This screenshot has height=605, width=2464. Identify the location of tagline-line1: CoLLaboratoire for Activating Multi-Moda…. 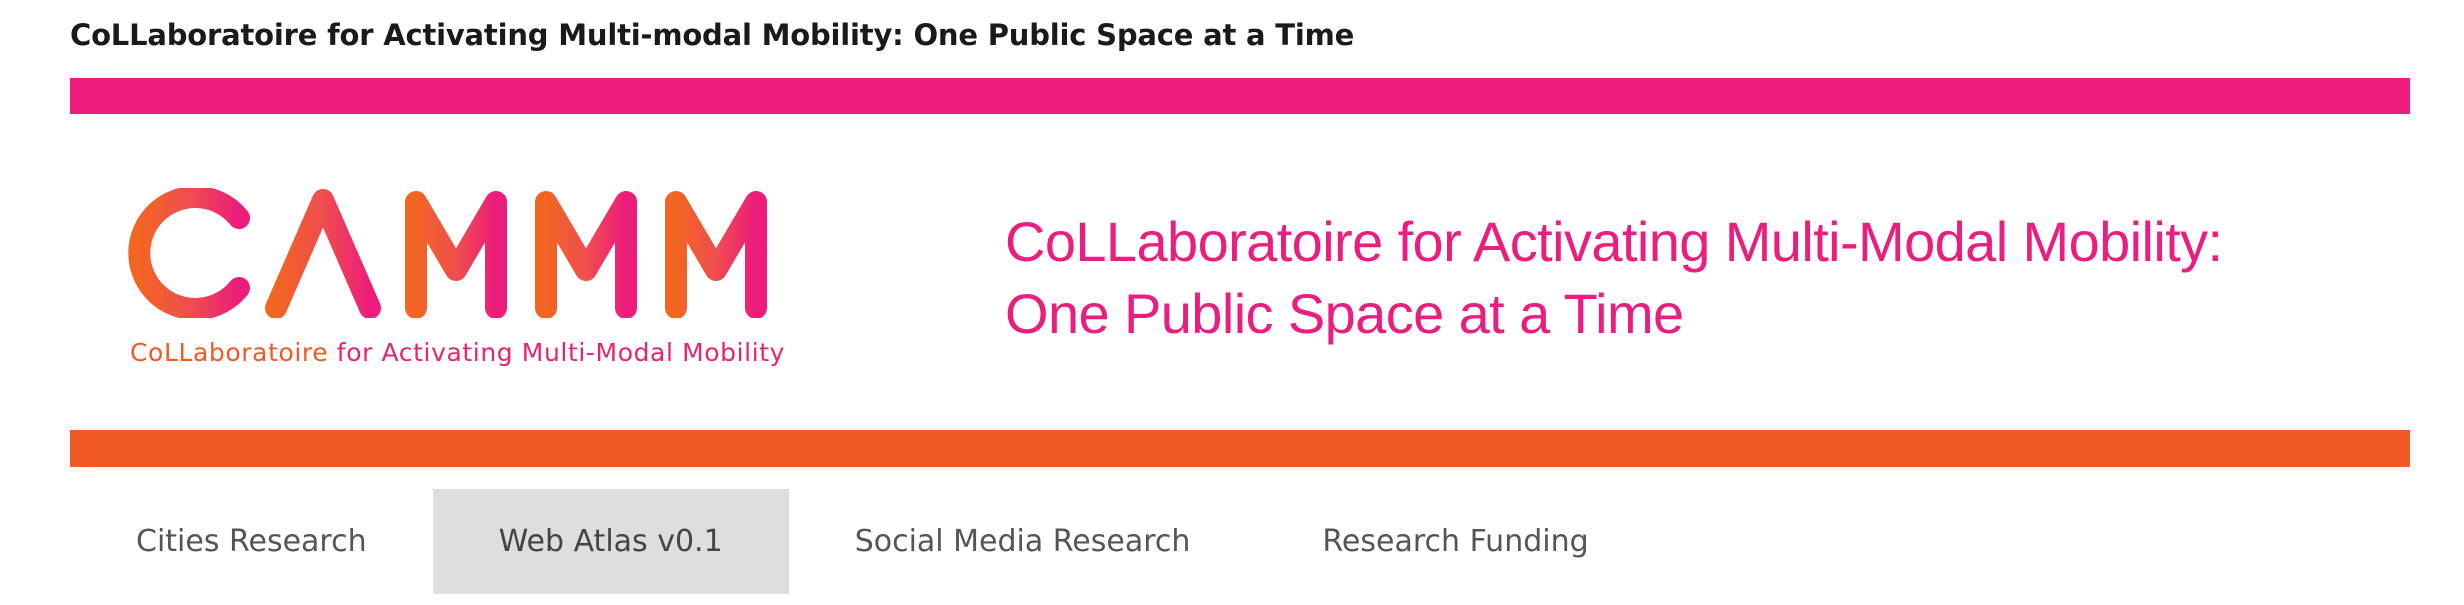
(1614, 241).